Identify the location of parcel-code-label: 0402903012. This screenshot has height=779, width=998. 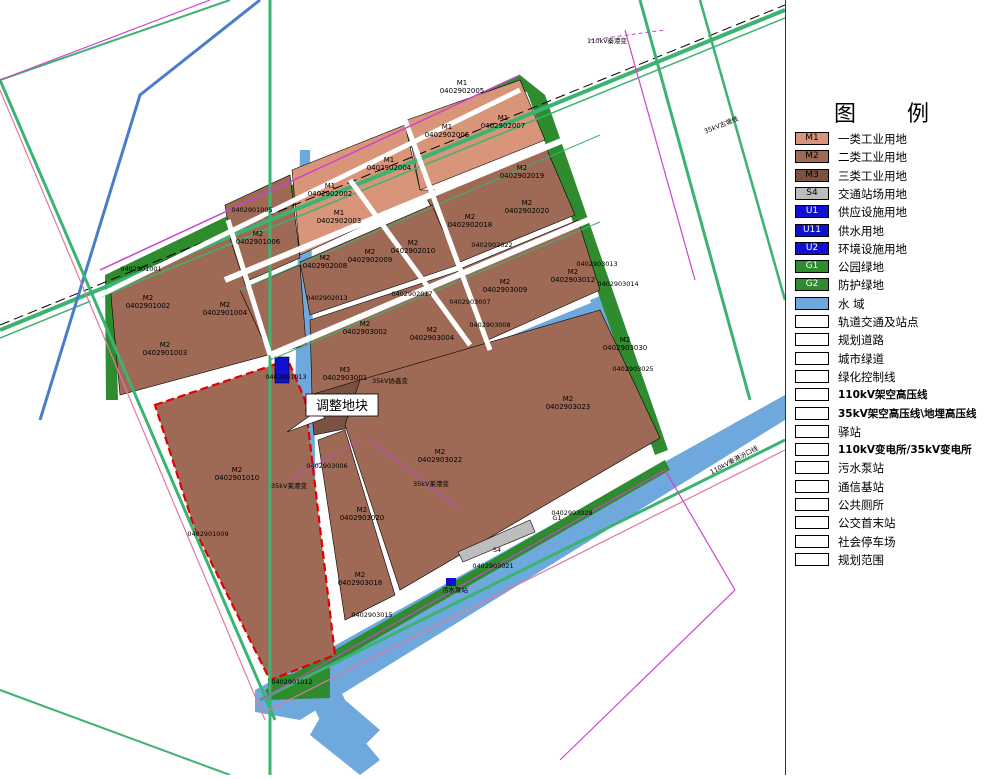
(573, 280).